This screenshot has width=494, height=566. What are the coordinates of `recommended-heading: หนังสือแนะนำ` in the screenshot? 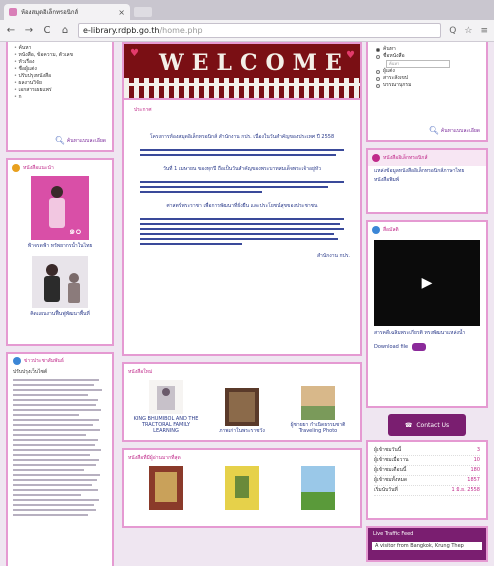 It's located at (38, 168).